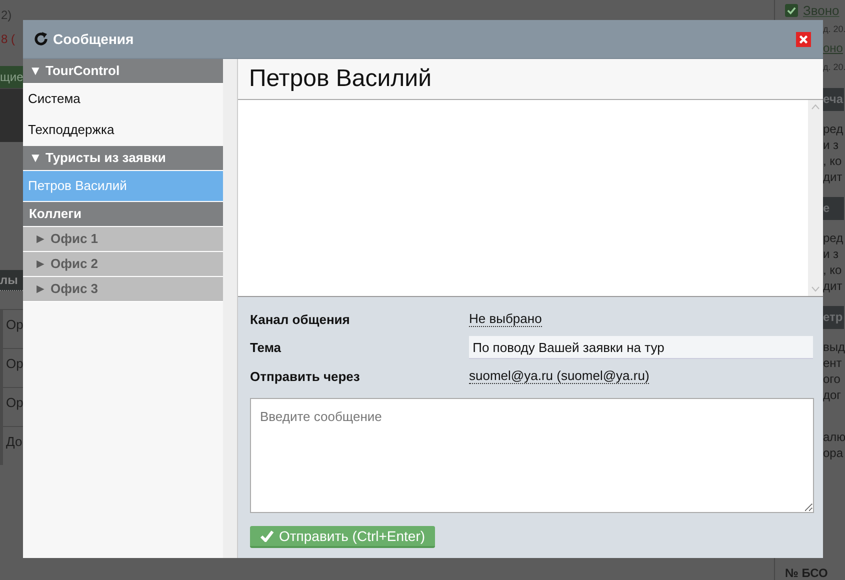 This screenshot has width=845, height=580. What do you see at coordinates (532, 456) in the screenshot?
I see `message-field: Введите сообщение` at bounding box center [532, 456].